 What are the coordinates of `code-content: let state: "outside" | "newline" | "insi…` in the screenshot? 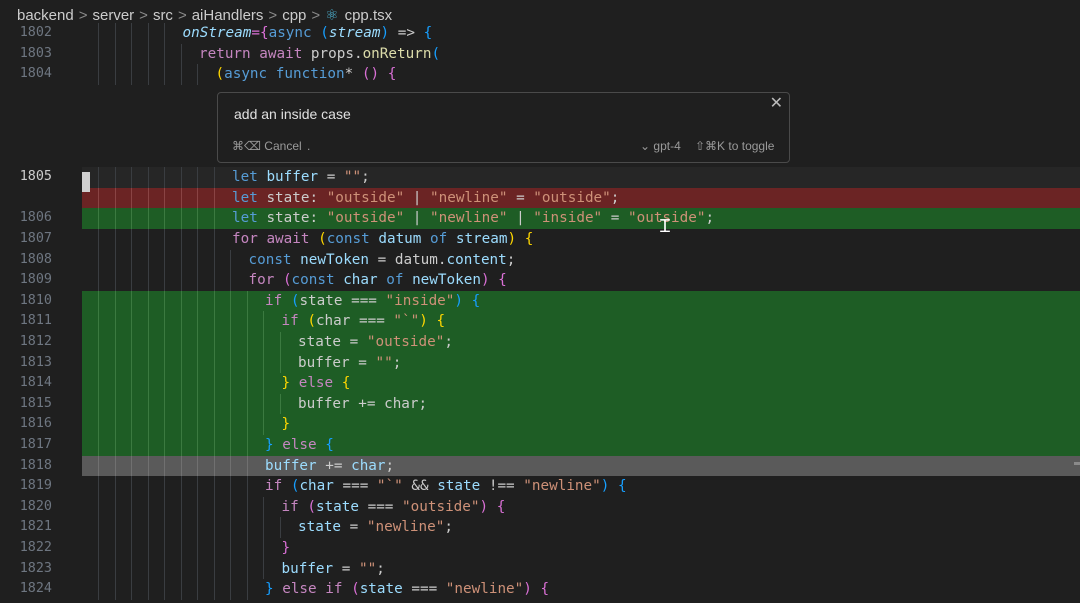 It's located at (581, 218).